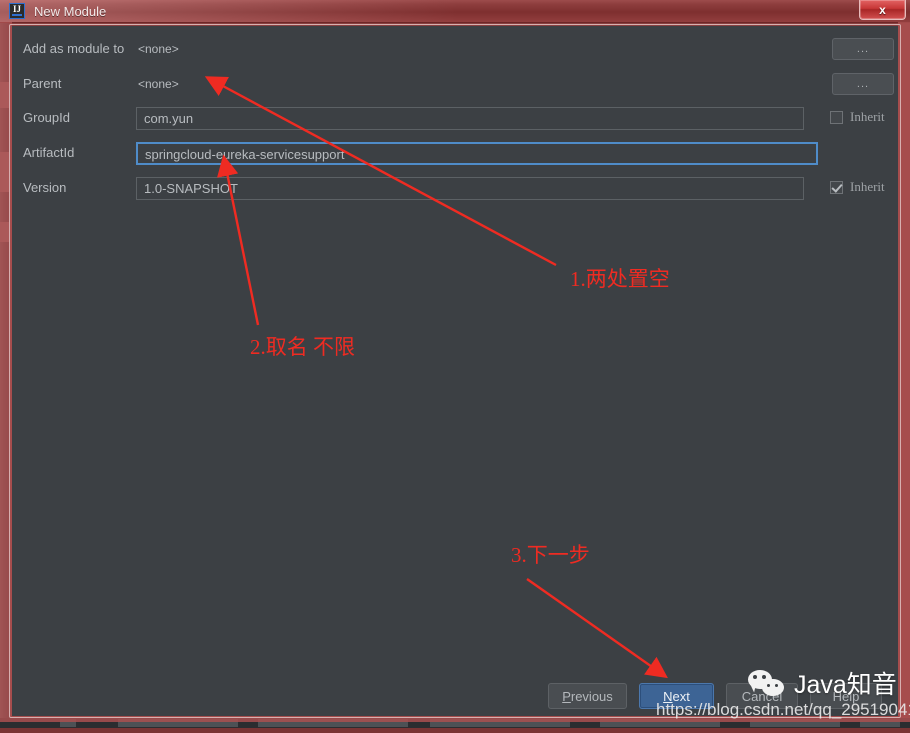 This screenshot has height=733, width=910. Describe the element at coordinates (836, 187) in the screenshot. I see `checkbox-box-checked` at that location.